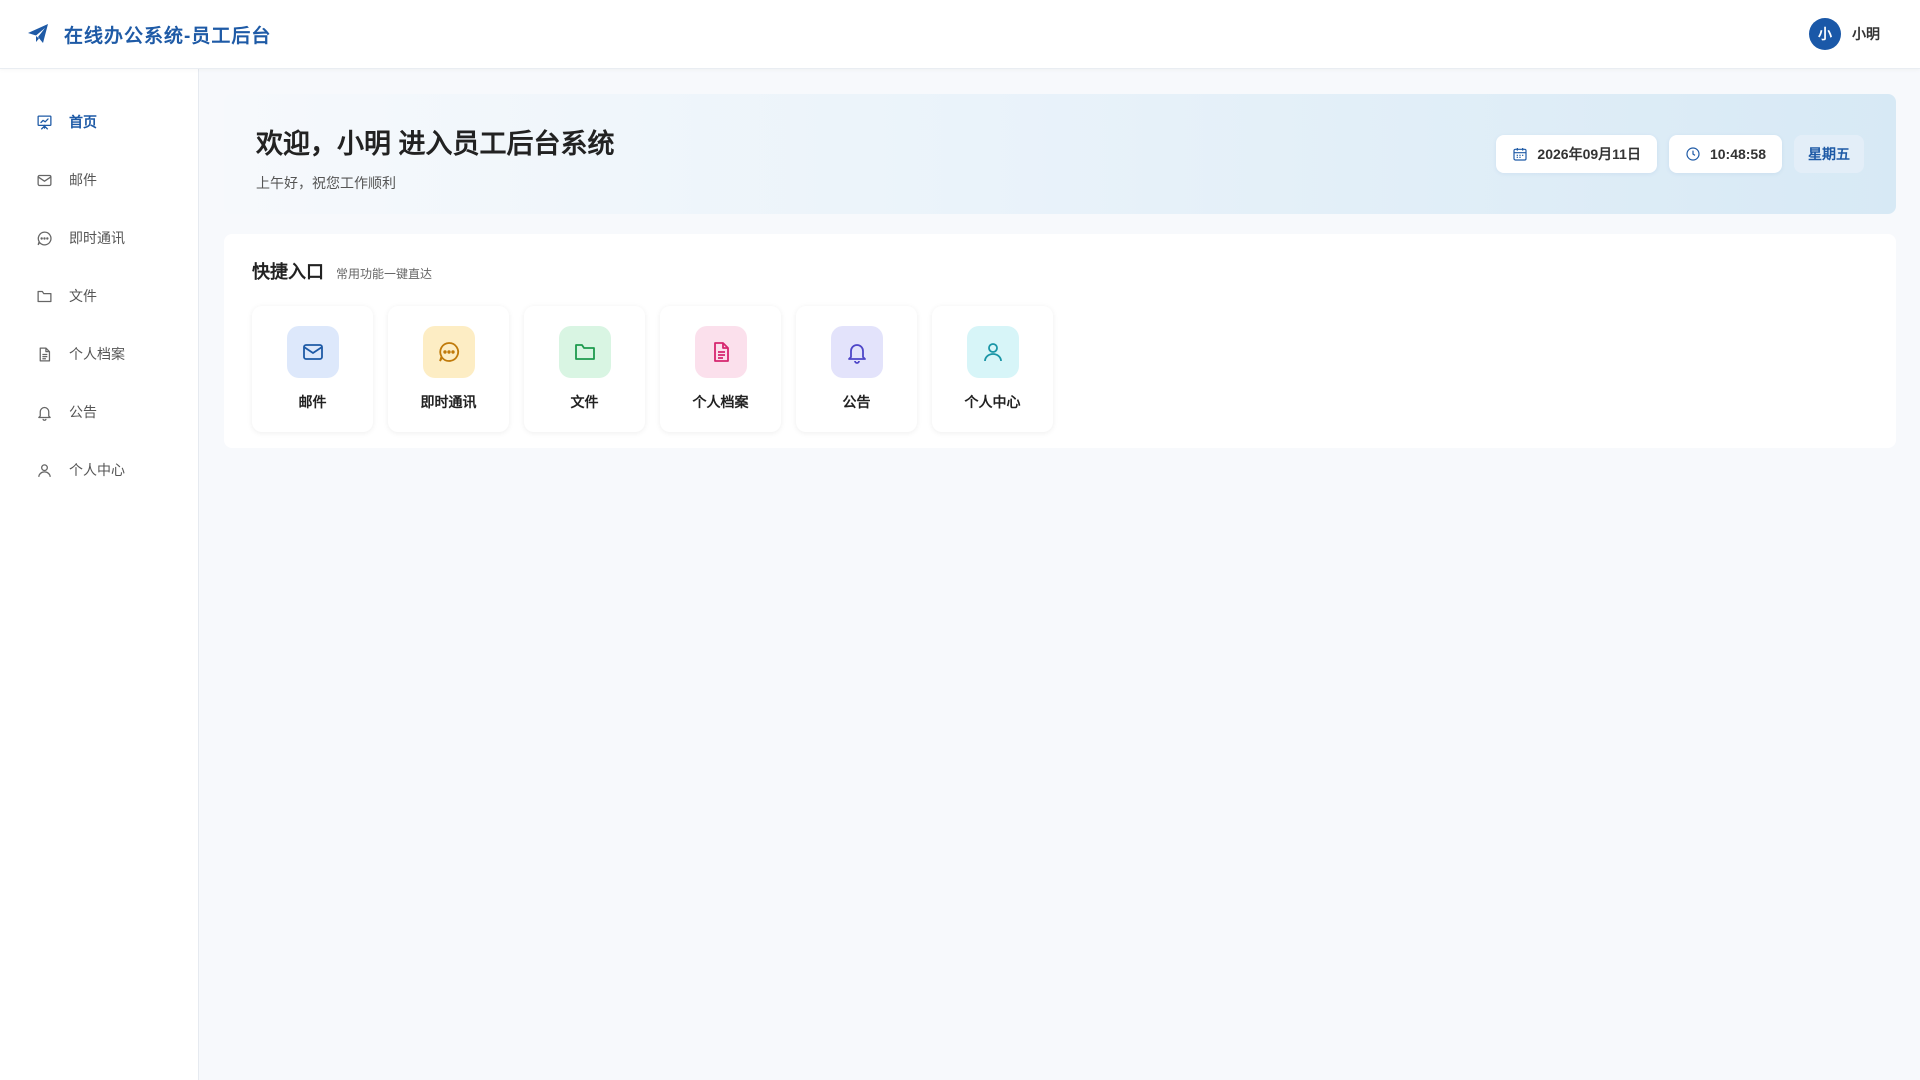 The height and width of the screenshot is (1080, 1920). What do you see at coordinates (1589, 154) in the screenshot?
I see `date-text: 2026年09月11日` at bounding box center [1589, 154].